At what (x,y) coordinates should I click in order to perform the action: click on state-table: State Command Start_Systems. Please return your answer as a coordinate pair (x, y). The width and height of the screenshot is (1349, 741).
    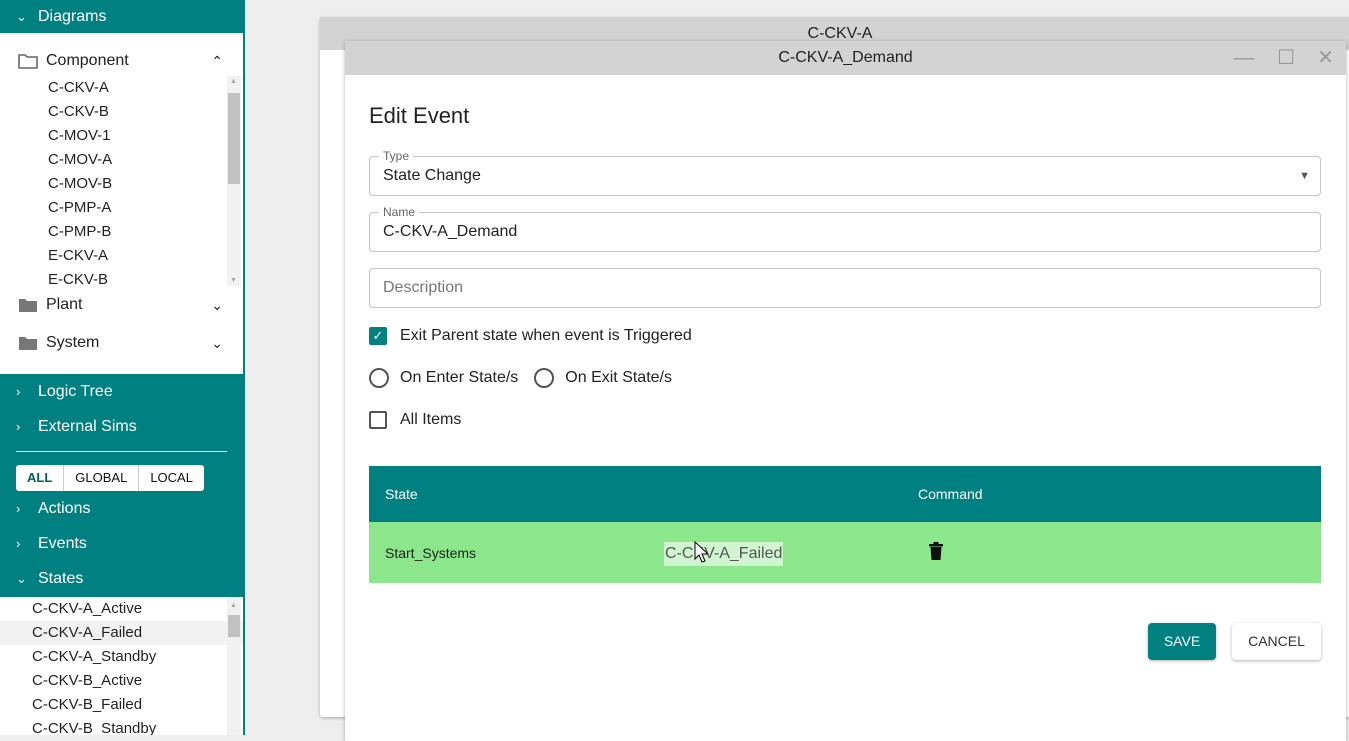
    Looking at the image, I should click on (845, 524).